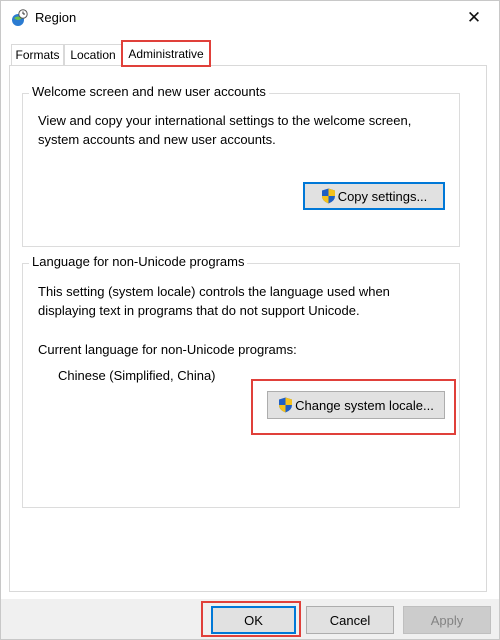  Describe the element at coordinates (138, 261) in the screenshot. I see `language-group-title: Language for non-Unicode programs` at that location.